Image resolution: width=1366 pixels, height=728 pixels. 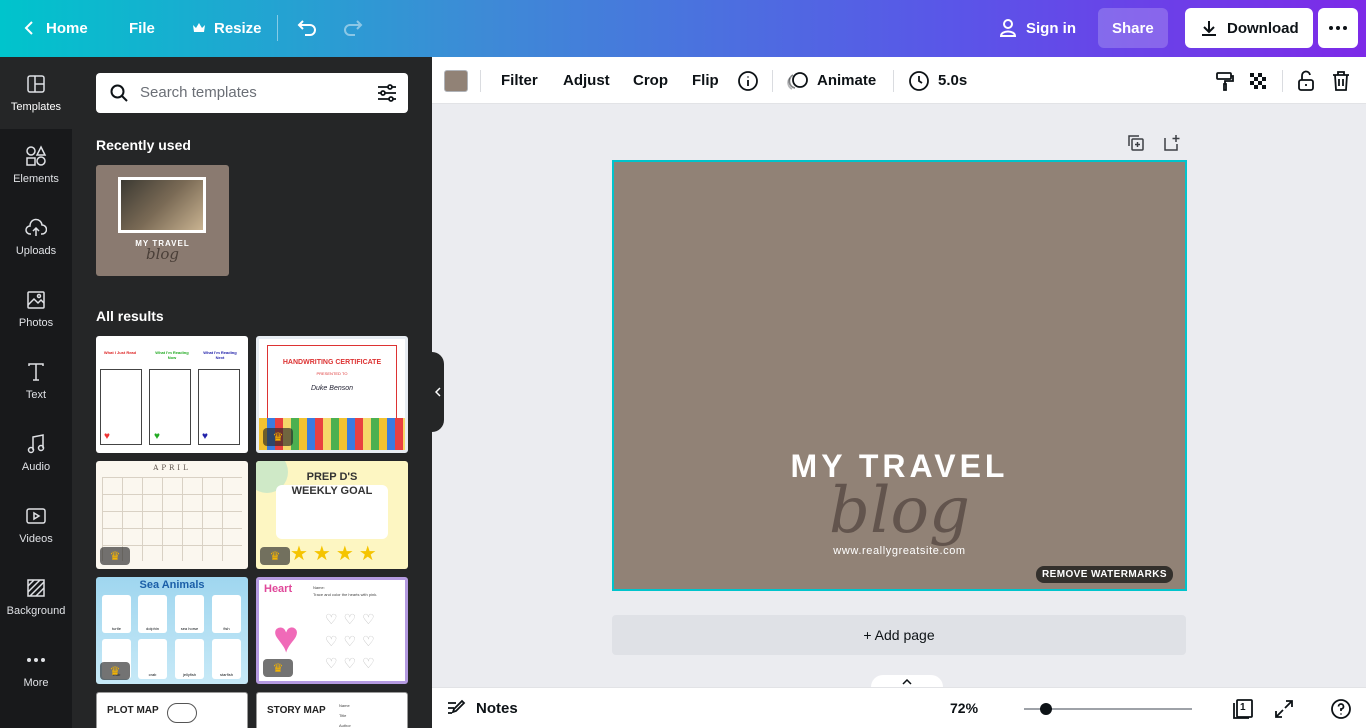 What do you see at coordinates (116, 614) in the screenshot?
I see `animal-card: turtle` at bounding box center [116, 614].